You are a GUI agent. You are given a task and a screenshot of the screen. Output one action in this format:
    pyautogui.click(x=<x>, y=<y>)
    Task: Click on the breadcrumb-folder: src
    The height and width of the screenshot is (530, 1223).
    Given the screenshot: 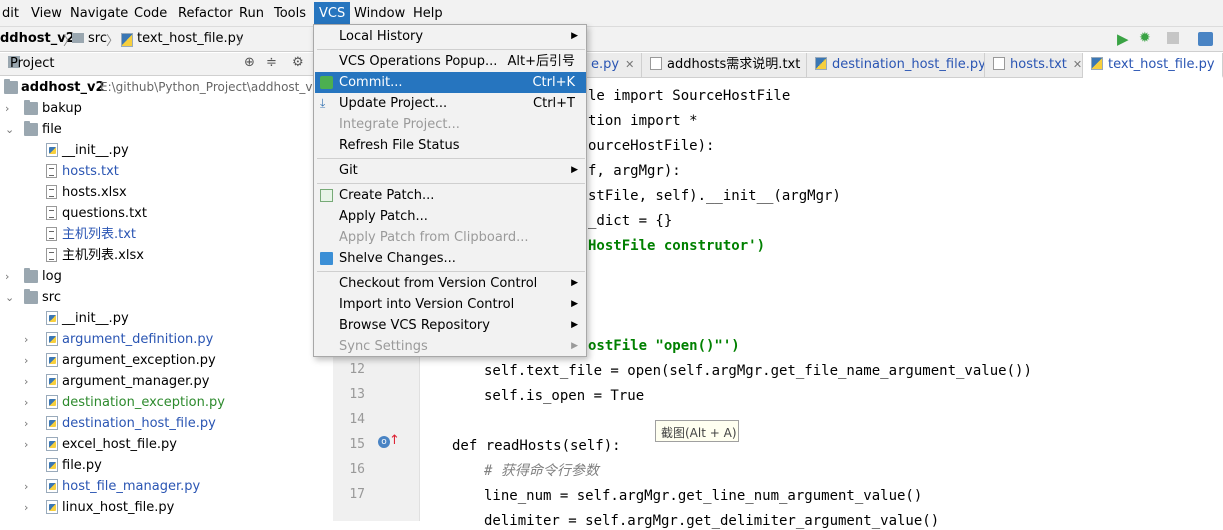 What is the action you would take?
    pyautogui.click(x=97, y=38)
    